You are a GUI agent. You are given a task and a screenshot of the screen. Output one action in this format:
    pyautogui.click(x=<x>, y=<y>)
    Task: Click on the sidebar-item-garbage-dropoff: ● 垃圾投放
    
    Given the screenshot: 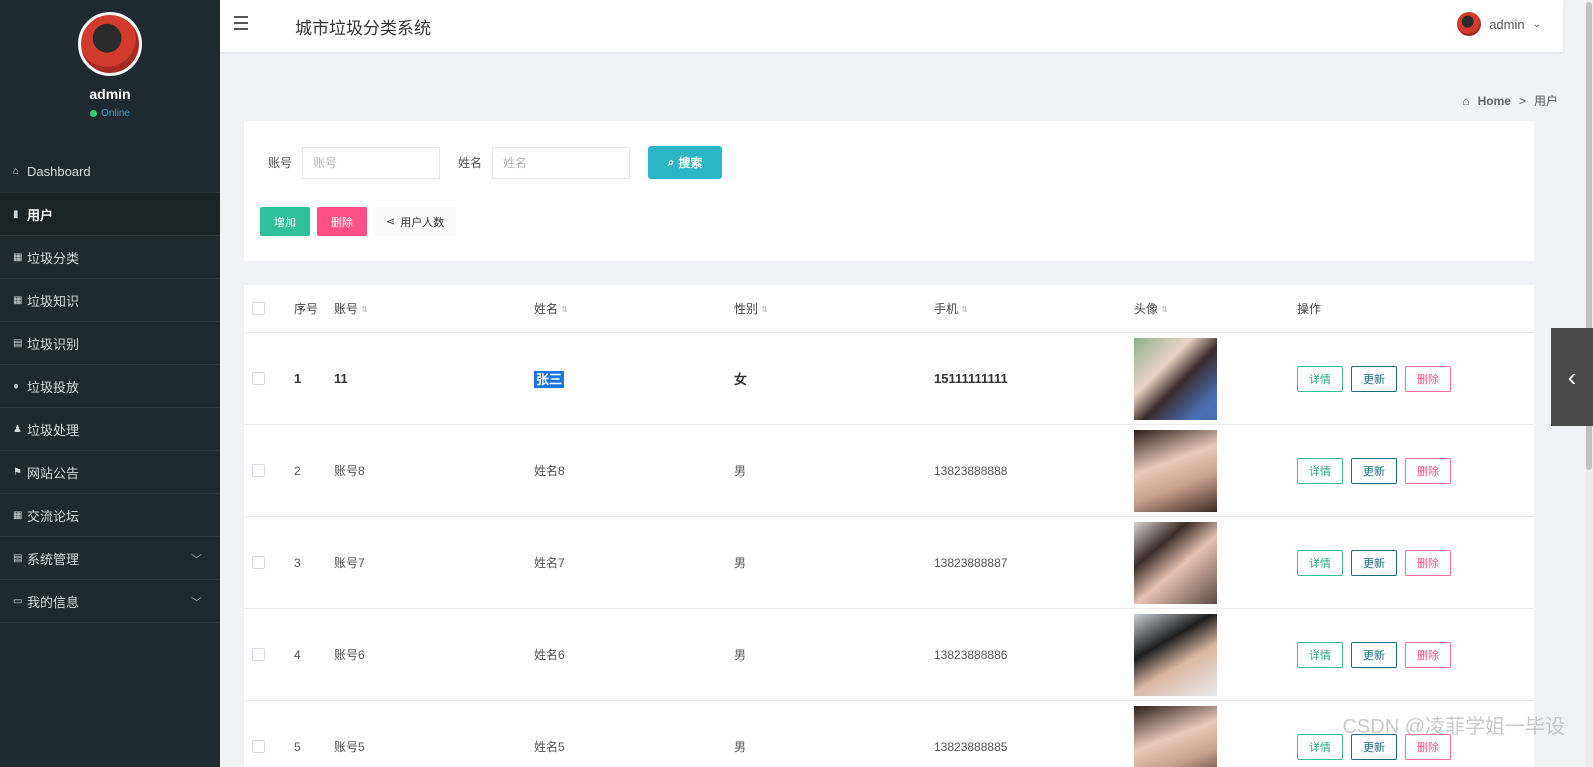 What is the action you would take?
    pyautogui.click(x=110, y=386)
    